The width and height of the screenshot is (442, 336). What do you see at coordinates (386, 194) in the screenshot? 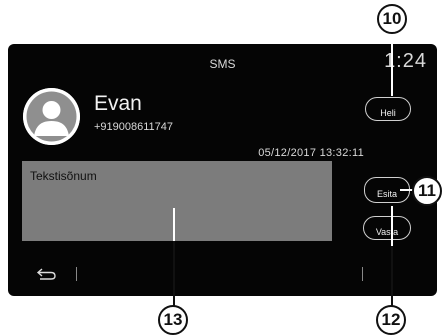
I see `esita-button-label: Esita` at bounding box center [386, 194].